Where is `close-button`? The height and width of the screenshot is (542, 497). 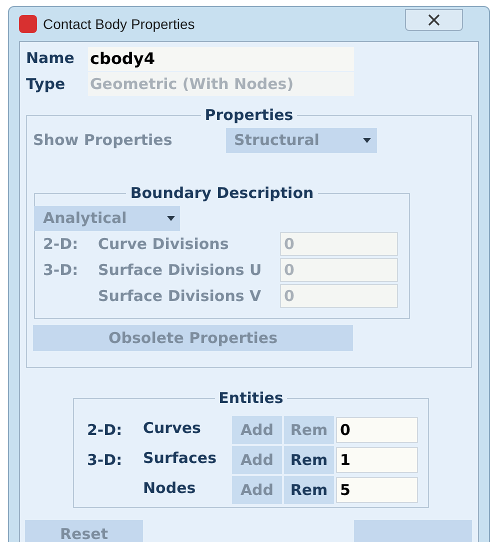
close-button is located at coordinates (434, 20).